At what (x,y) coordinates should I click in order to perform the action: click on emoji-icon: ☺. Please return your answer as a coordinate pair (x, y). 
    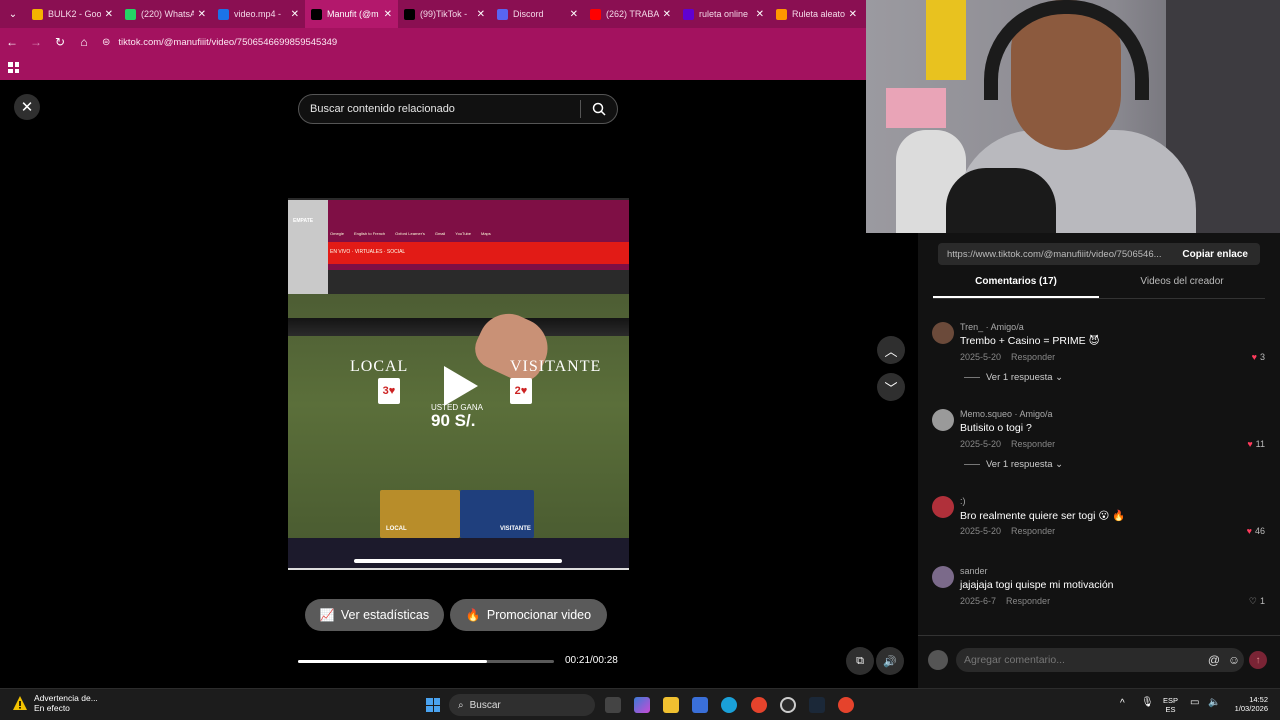
    Looking at the image, I should click on (1234, 660).